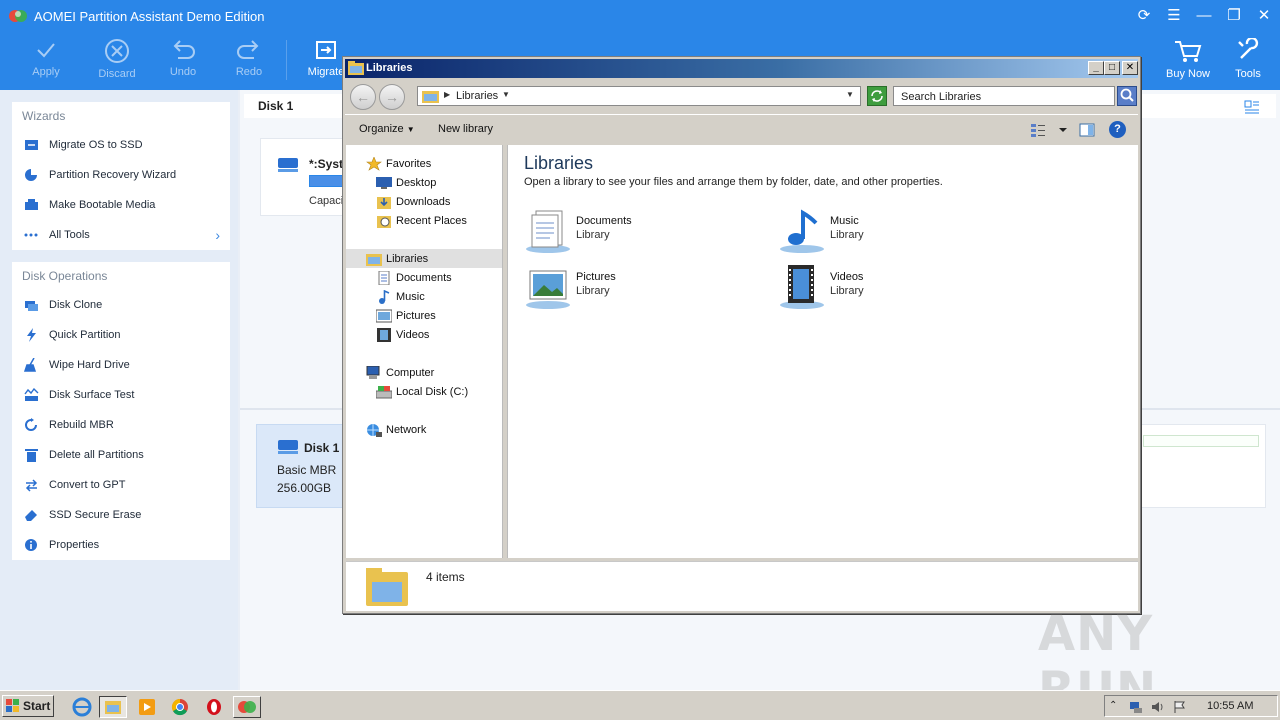  I want to click on change-view-icon, so click(1049, 130).